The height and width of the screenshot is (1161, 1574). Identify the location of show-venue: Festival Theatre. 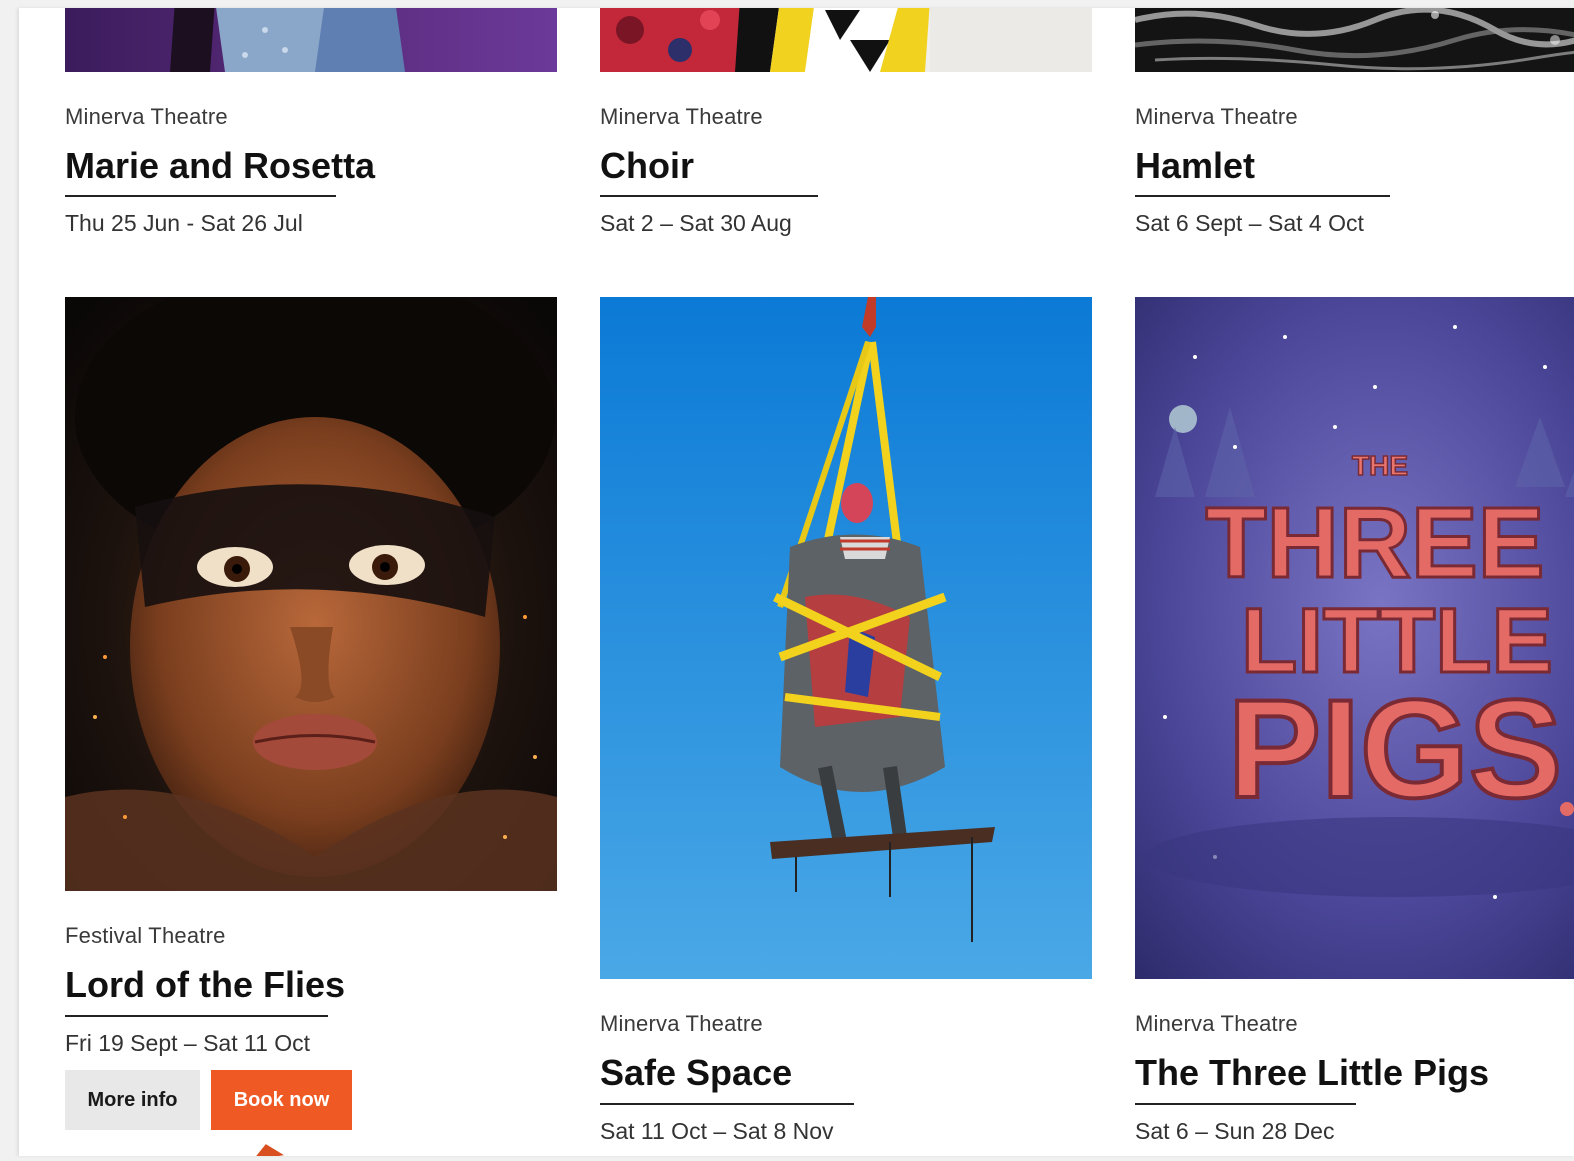
(145, 935).